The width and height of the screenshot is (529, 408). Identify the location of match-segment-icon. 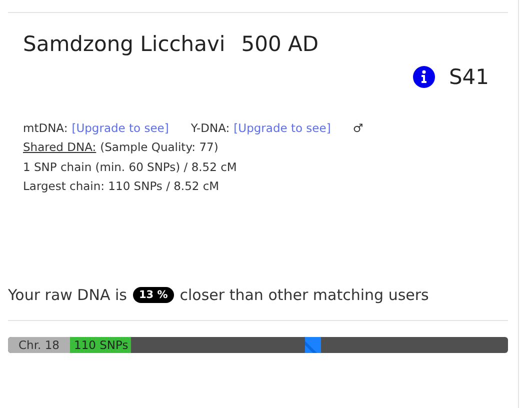
(313, 345).